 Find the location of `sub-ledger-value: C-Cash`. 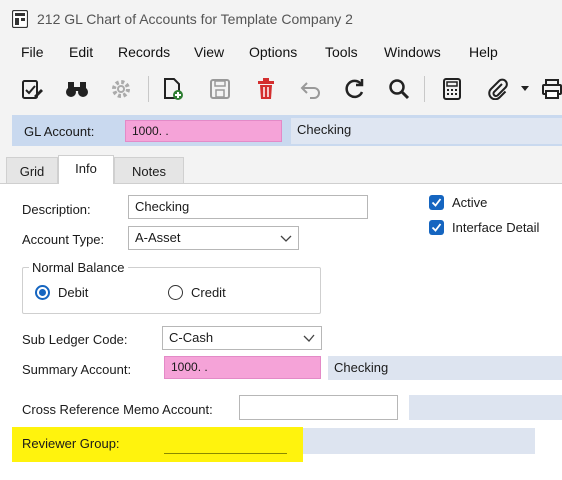

sub-ledger-value: C-Cash is located at coordinates (191, 337).